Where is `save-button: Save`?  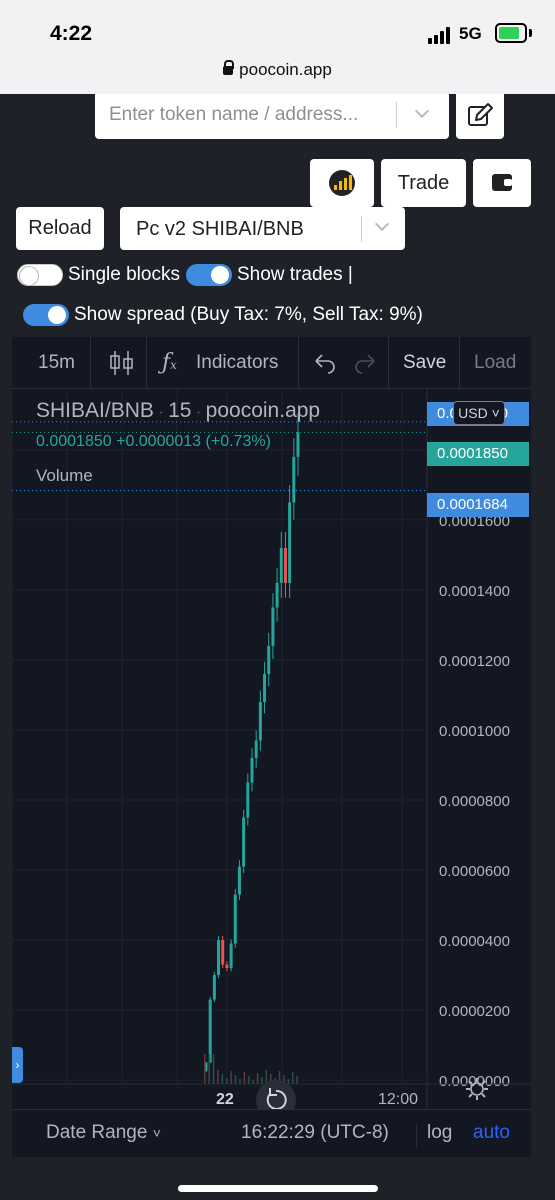
save-button: Save is located at coordinates (424, 363).